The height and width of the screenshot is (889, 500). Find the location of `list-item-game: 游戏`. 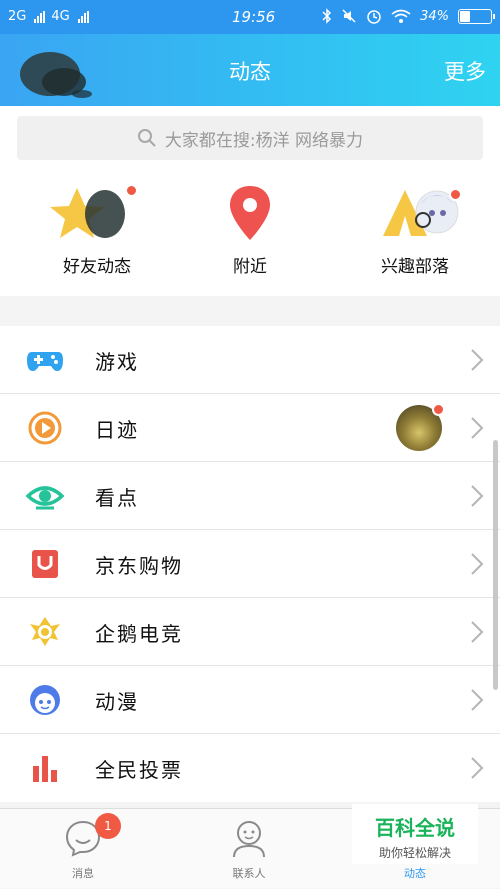

list-item-game: 游戏 is located at coordinates (250, 360).